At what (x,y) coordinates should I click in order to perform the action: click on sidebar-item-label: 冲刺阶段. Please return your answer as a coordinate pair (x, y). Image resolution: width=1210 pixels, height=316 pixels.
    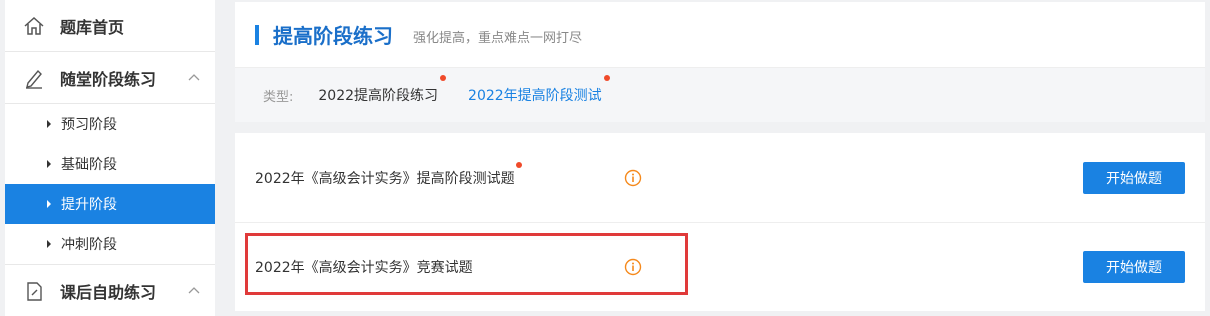
    Looking at the image, I should click on (89, 245).